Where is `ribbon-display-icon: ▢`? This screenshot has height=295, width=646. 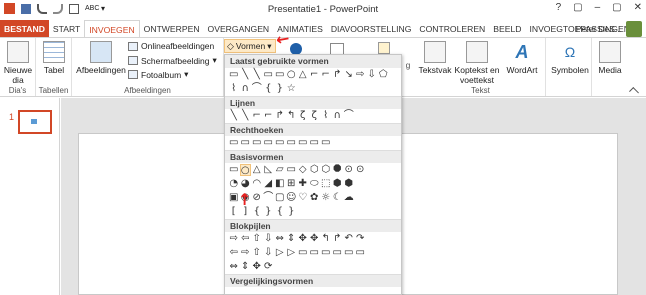 ribbon-display-icon: ▢ is located at coordinates (577, 7).